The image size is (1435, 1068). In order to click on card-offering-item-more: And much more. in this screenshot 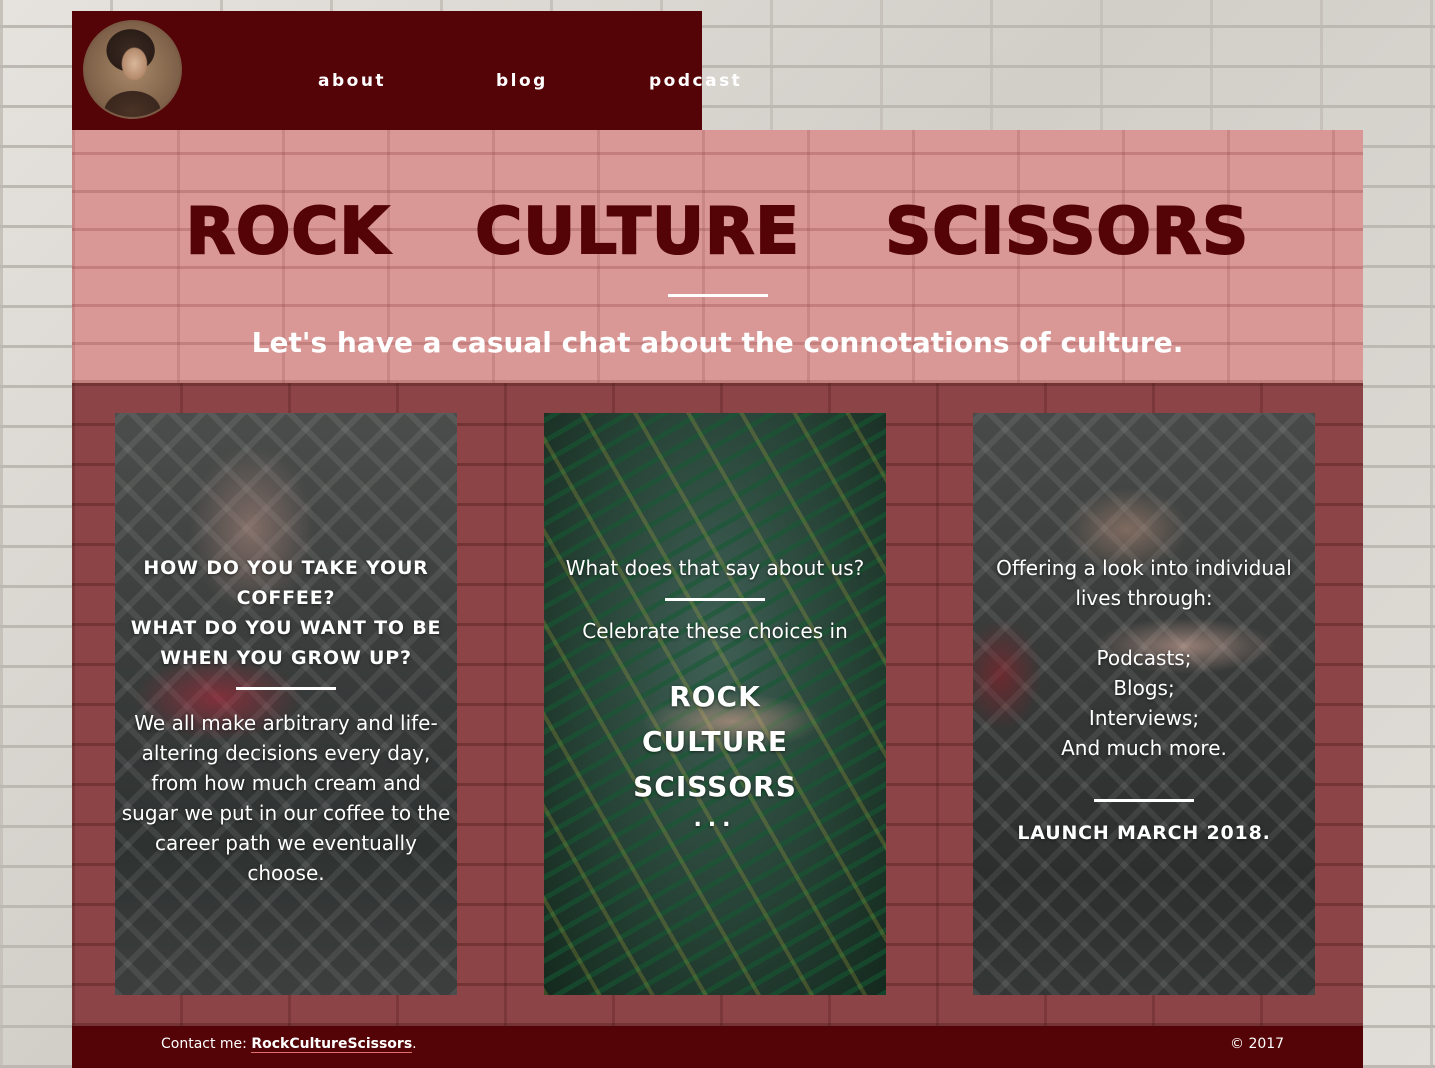, I will do `click(1144, 748)`.